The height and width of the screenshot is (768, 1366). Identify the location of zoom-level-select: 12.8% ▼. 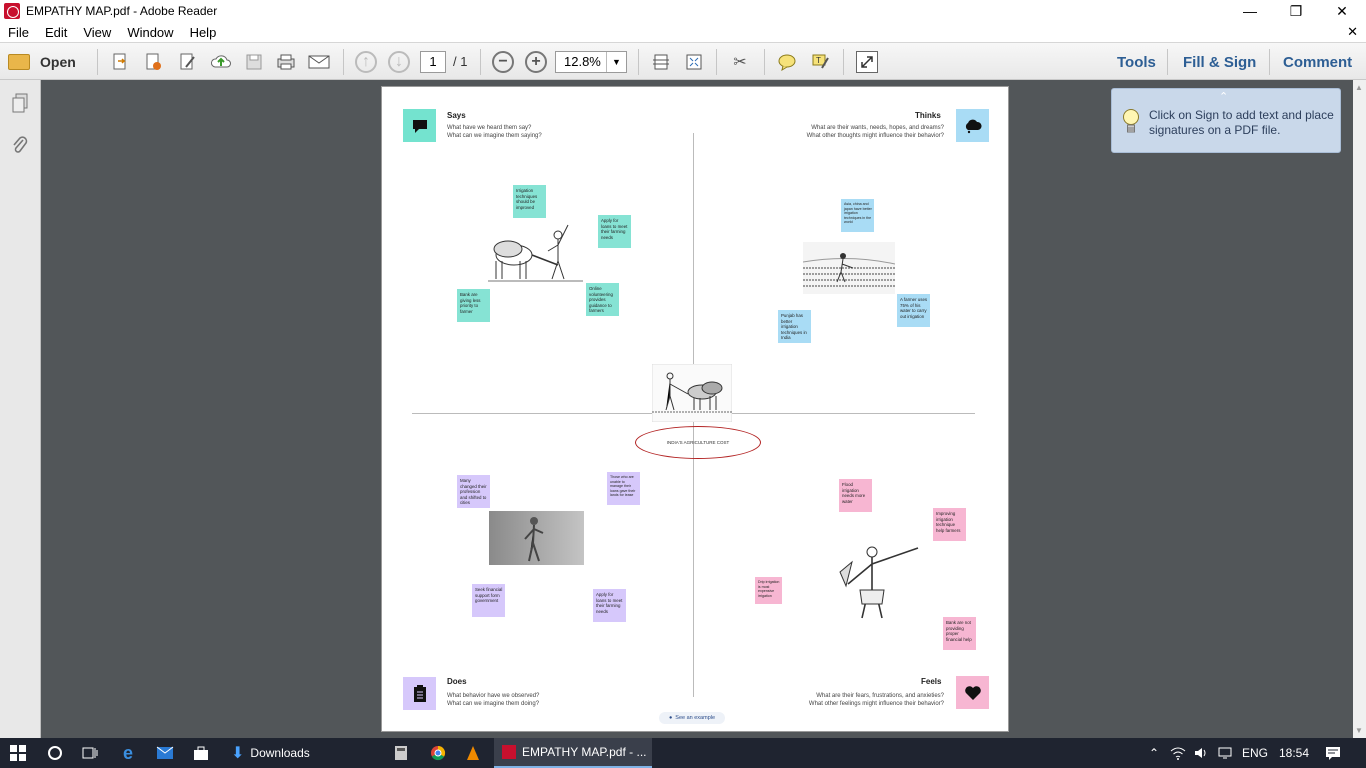
(591, 62).